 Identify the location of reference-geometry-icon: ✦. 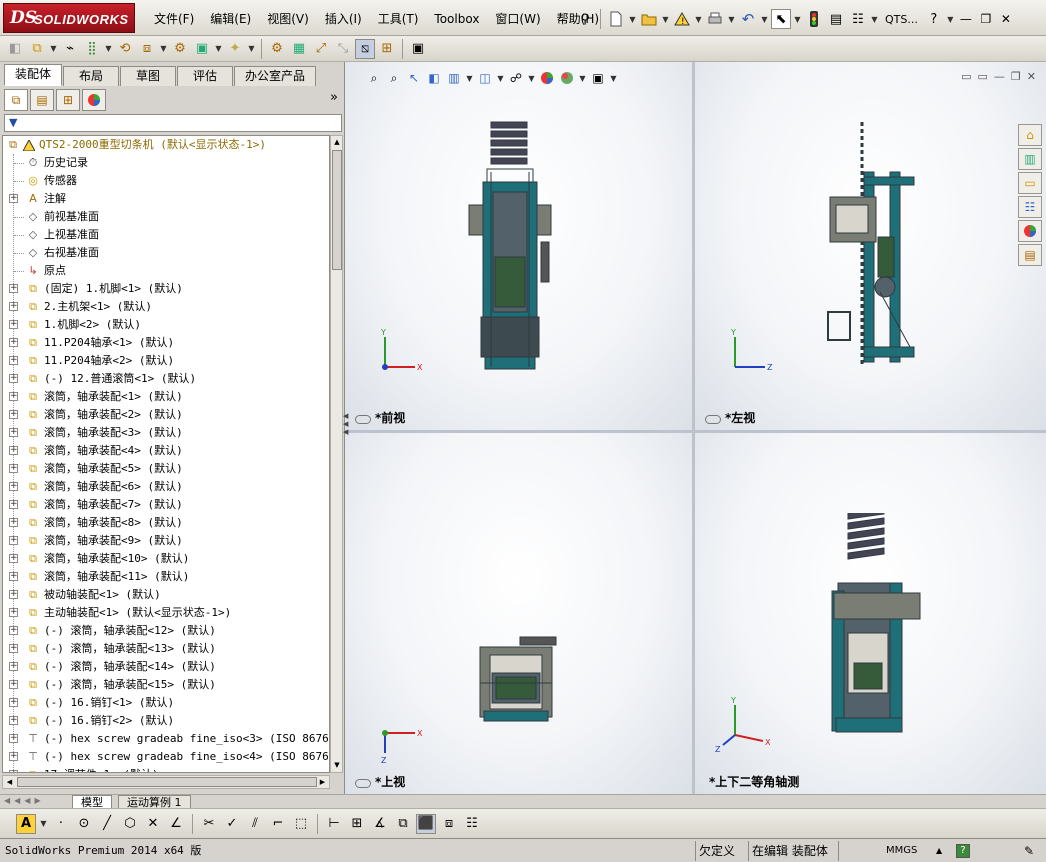
(235, 49).